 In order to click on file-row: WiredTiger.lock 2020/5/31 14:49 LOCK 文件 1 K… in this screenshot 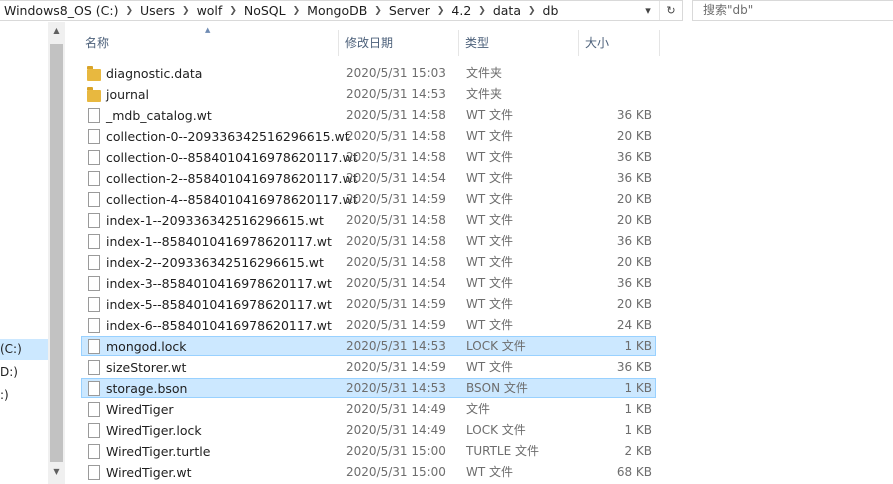, I will do `click(446, 430)`.